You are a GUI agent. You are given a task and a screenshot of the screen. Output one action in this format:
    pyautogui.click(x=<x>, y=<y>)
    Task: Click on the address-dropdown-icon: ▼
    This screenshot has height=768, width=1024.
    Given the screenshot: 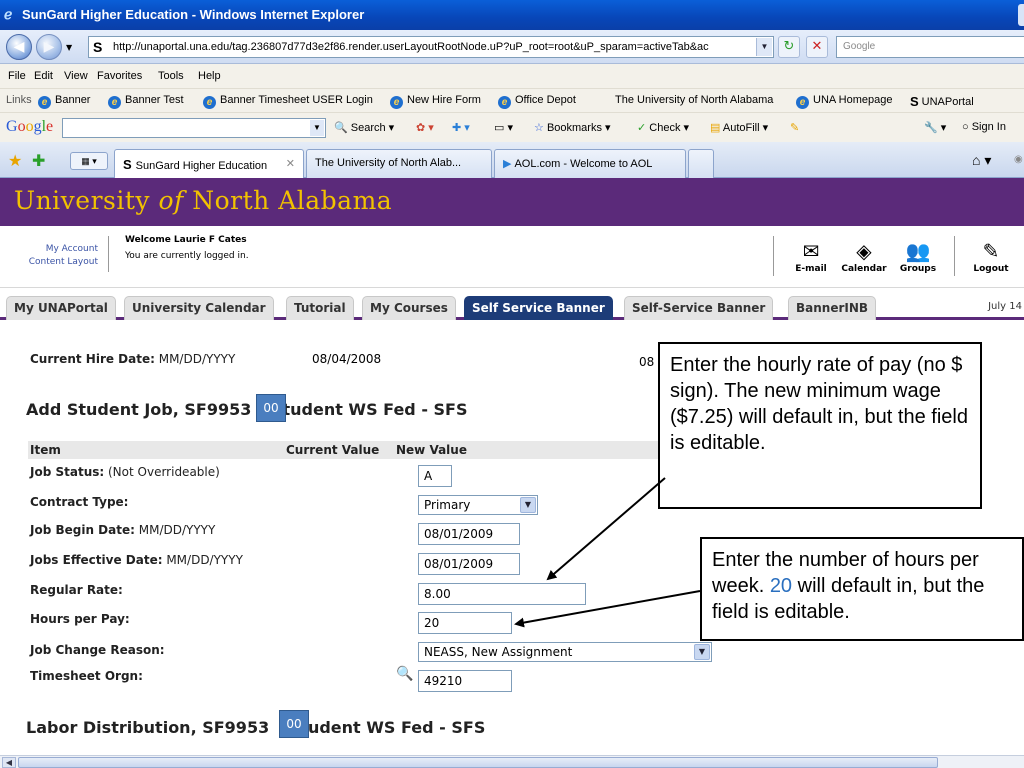 What is the action you would take?
    pyautogui.click(x=764, y=47)
    